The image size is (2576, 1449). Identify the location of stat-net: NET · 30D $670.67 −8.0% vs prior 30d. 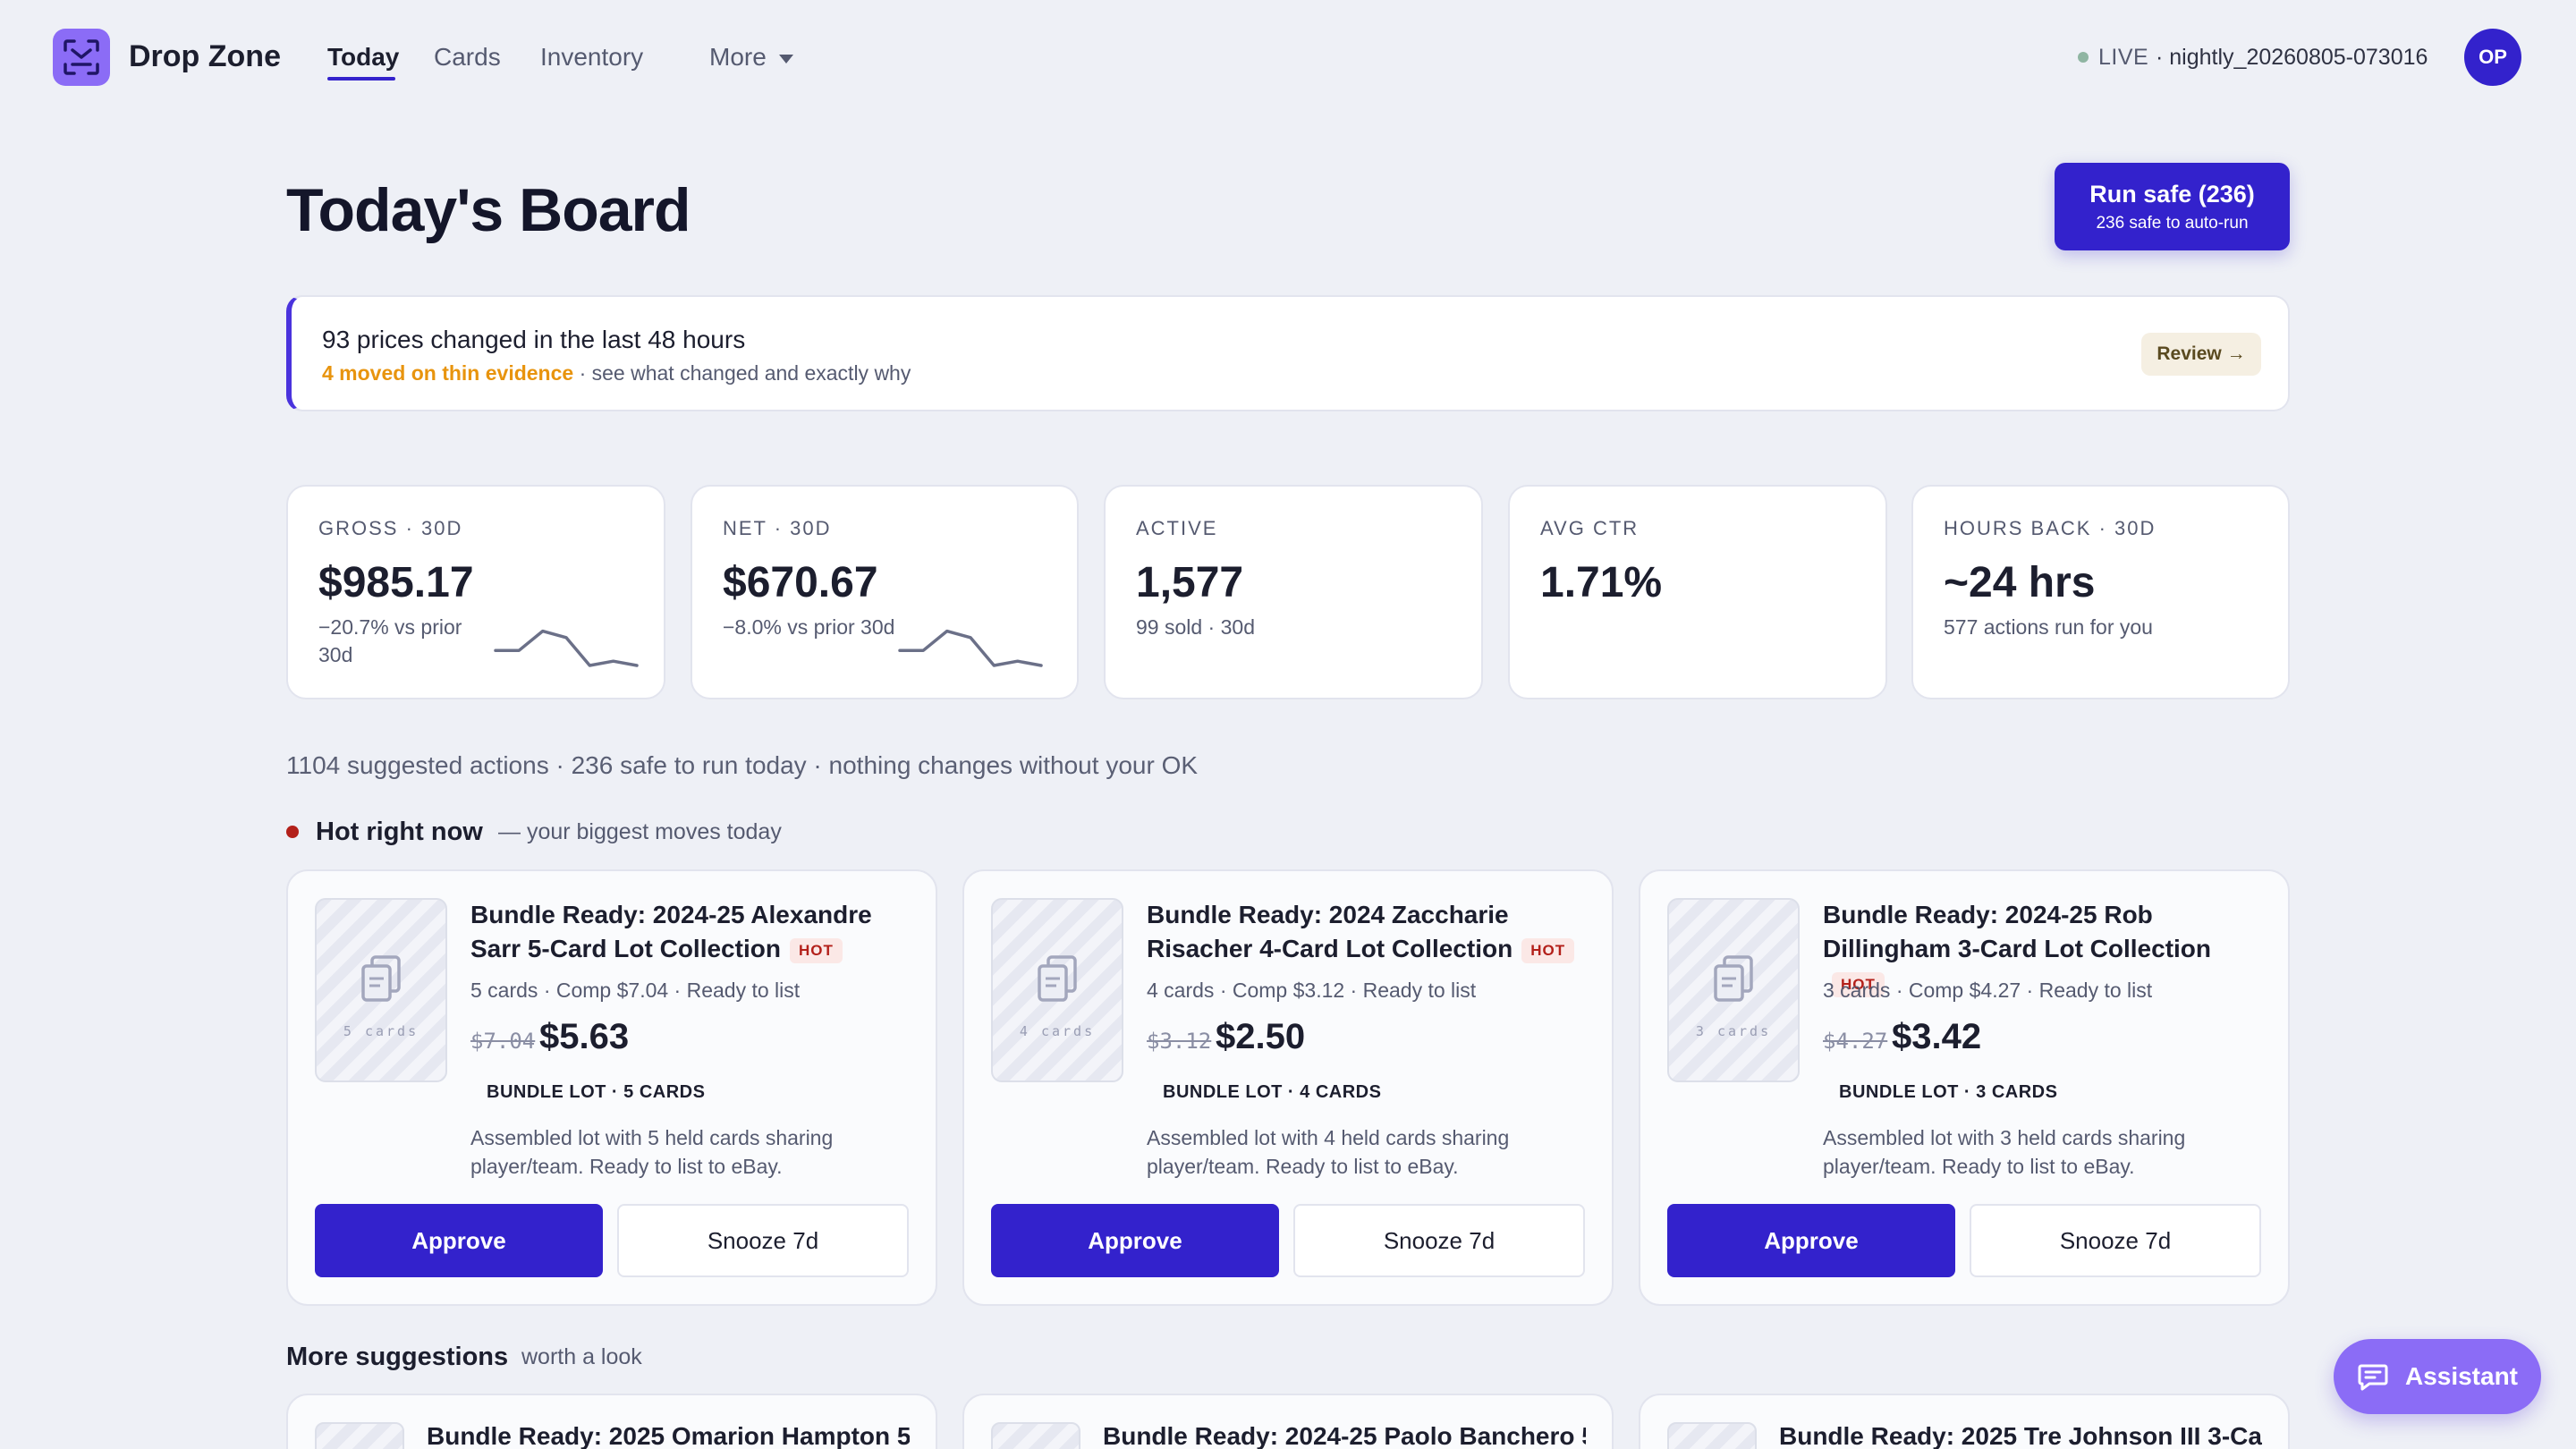
(885, 592).